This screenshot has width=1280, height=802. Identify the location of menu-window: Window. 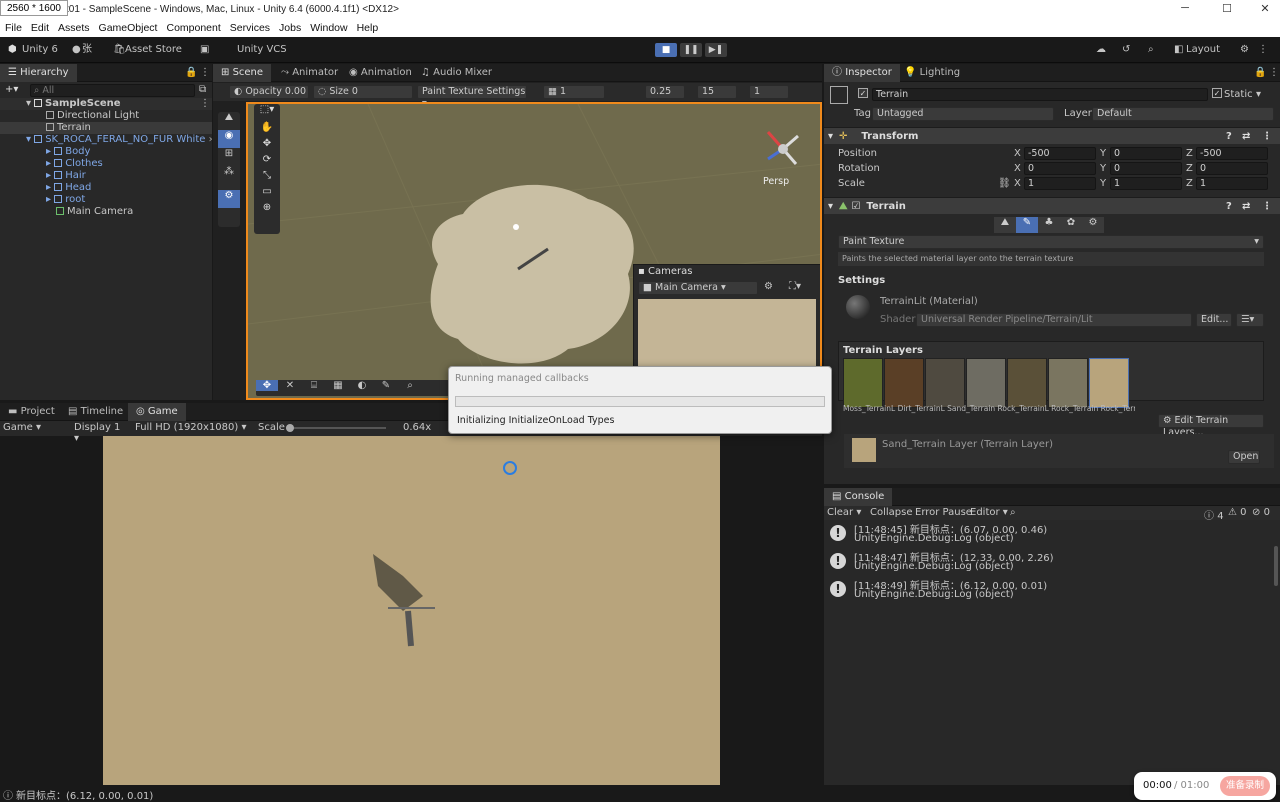
(328, 28).